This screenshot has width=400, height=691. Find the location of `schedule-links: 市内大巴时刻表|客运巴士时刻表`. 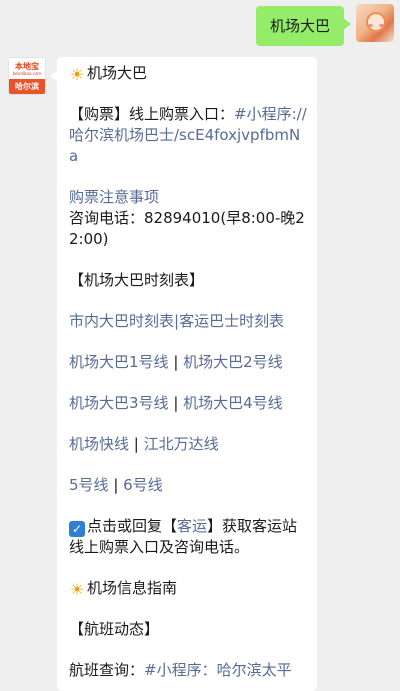

schedule-links: 市内大巴时刻表|客运巴士时刻表 is located at coordinates (177, 321).